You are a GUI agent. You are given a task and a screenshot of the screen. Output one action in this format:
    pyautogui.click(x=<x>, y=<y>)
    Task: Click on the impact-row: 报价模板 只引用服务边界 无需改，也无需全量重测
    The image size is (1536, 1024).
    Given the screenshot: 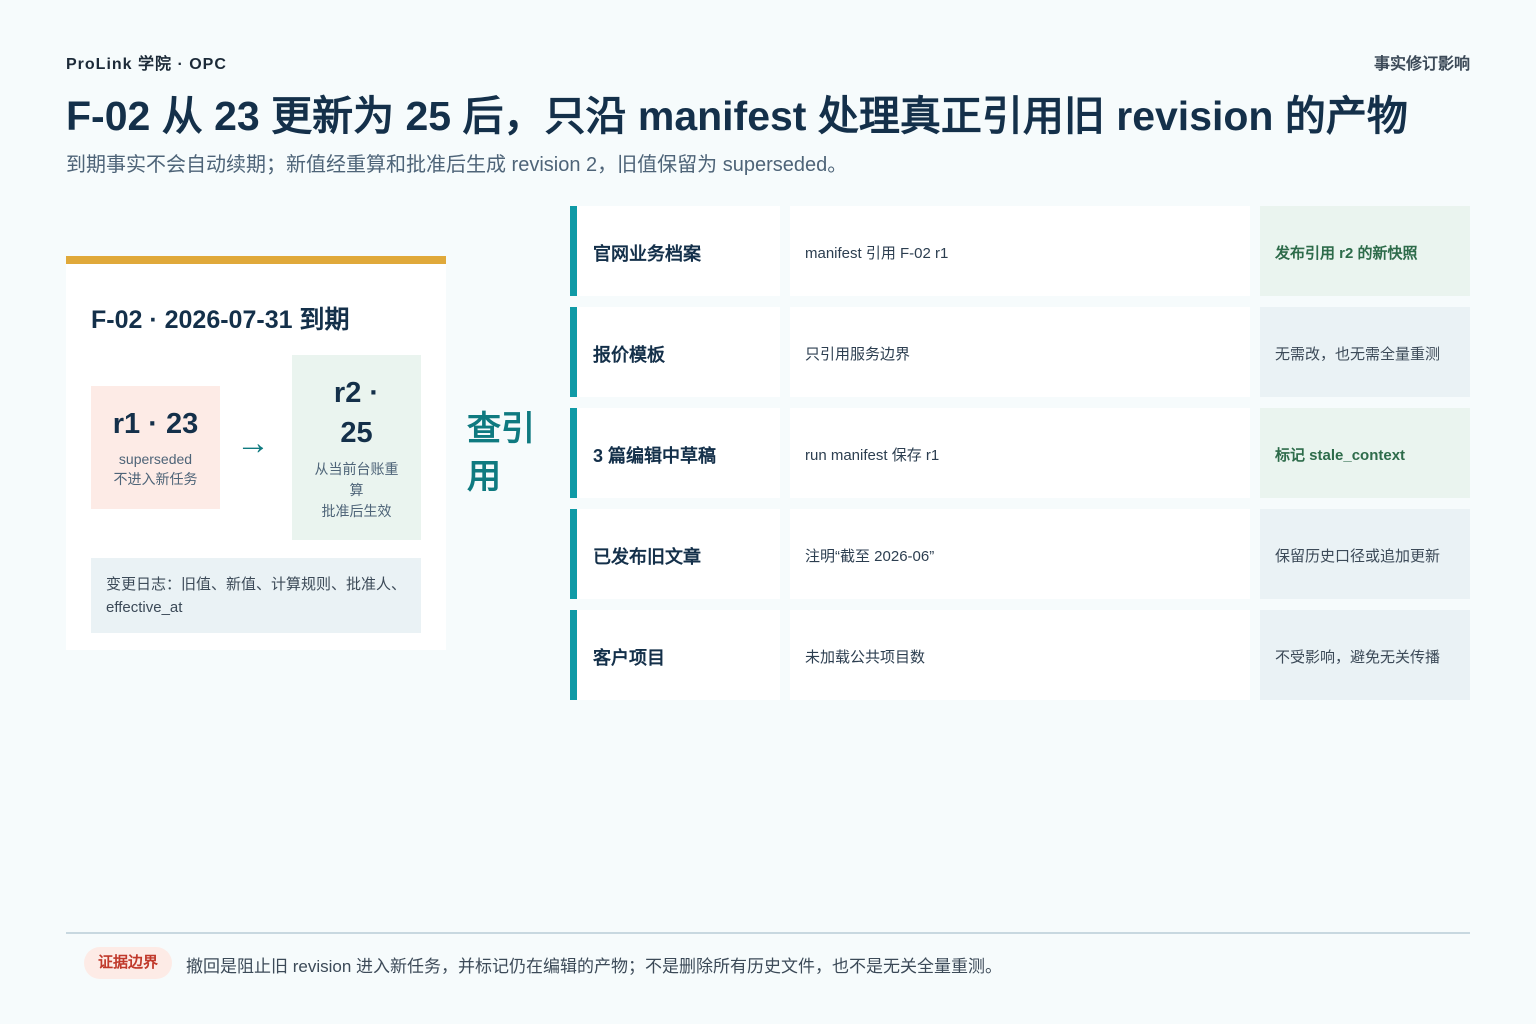 What is the action you would take?
    pyautogui.click(x=1020, y=352)
    